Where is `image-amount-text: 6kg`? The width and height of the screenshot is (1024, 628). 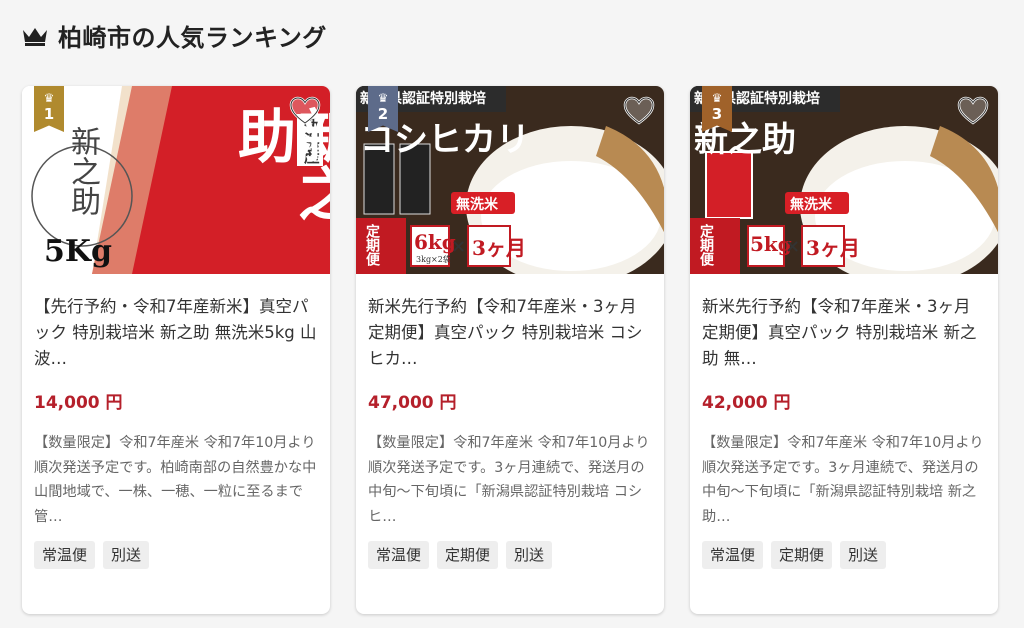
image-amount-text: 6kg is located at coordinates (435, 242).